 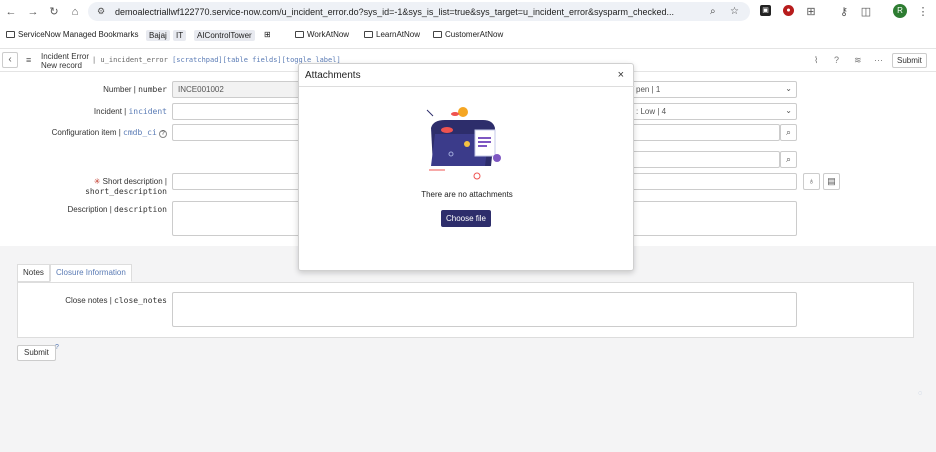 I want to click on ci-label: Configuration item | cmdb_ci ?, so click(x=109, y=133).